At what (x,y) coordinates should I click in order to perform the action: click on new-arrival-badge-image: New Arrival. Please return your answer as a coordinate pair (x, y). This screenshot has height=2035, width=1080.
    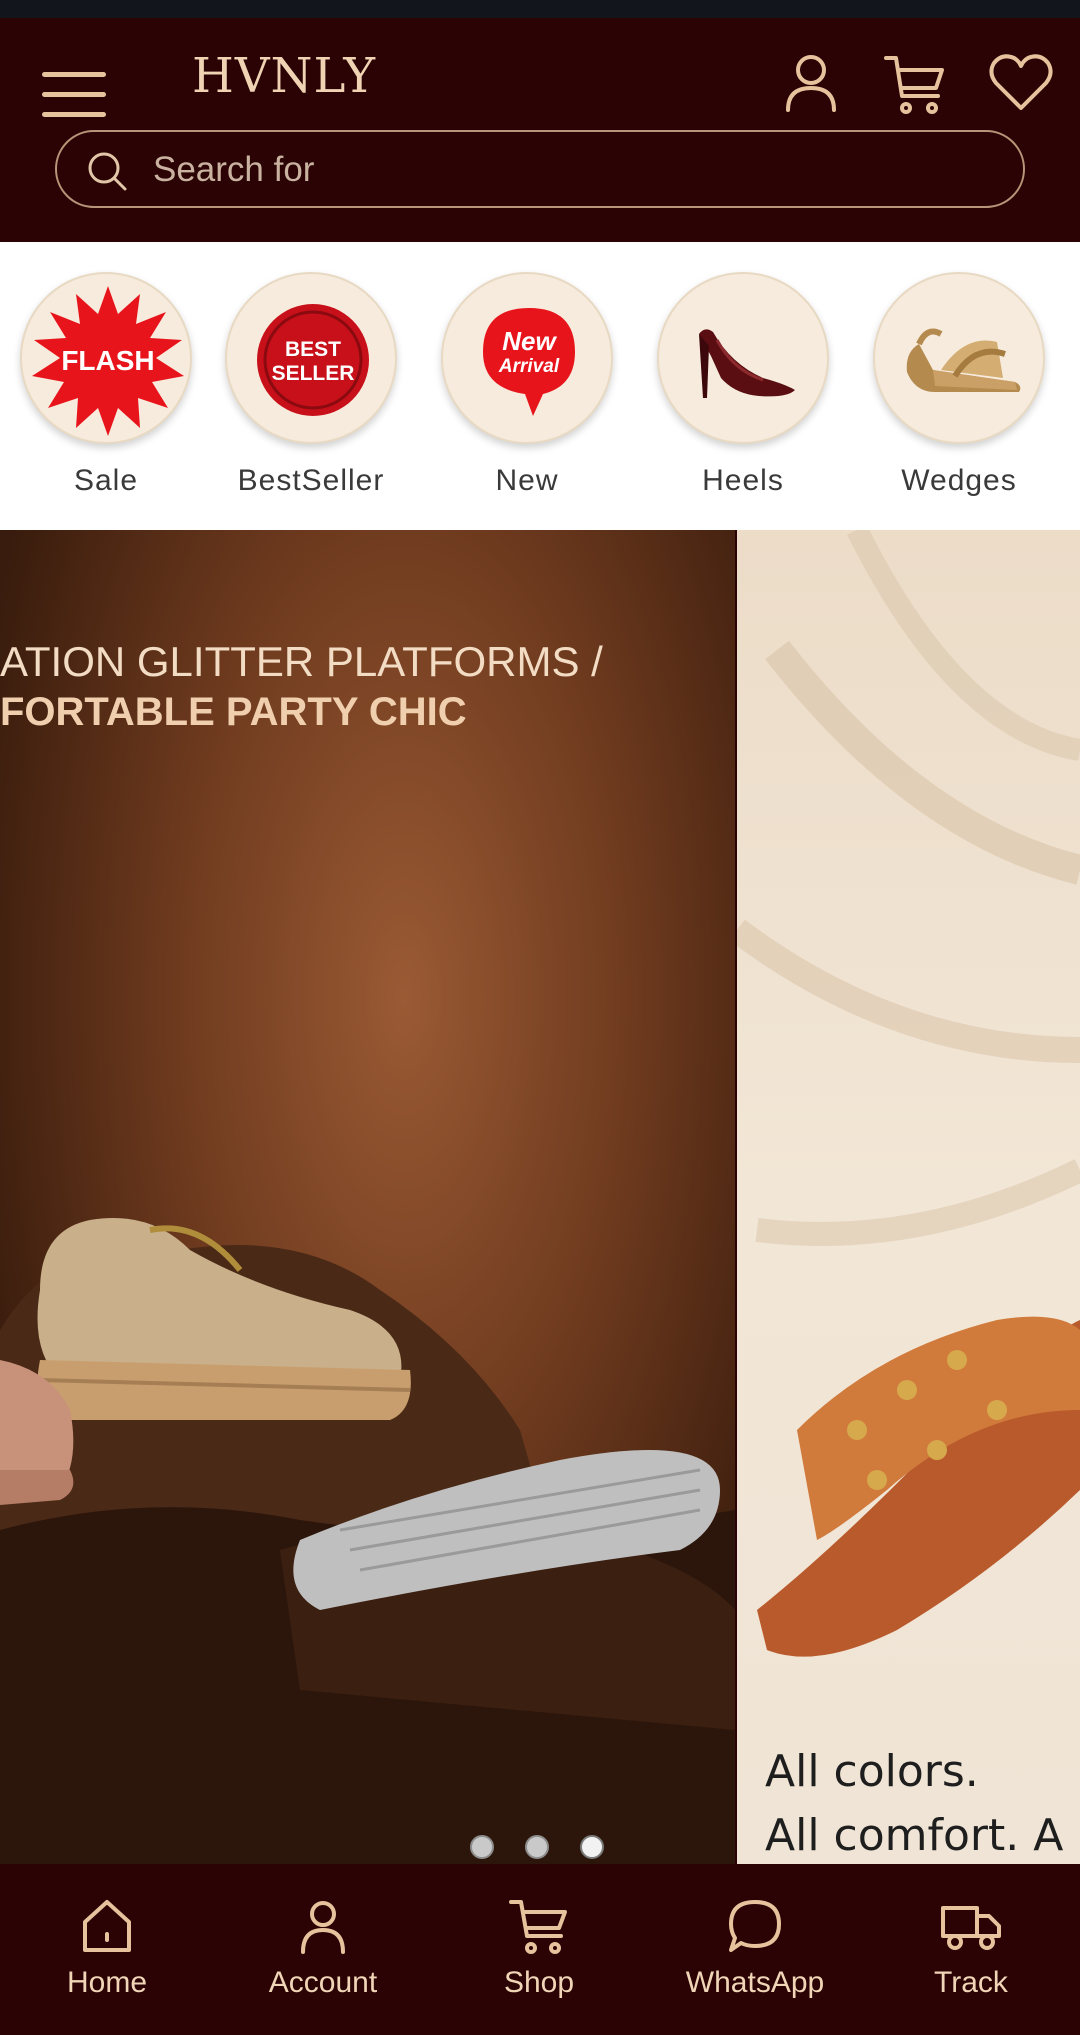
    Looking at the image, I should click on (527, 358).